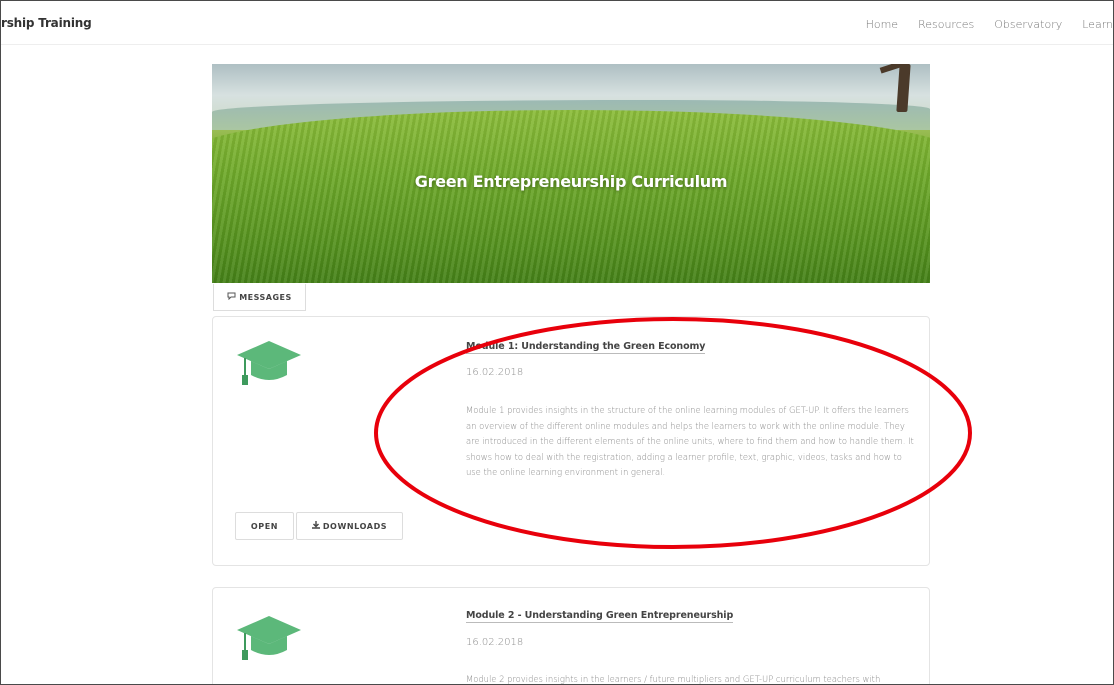  What do you see at coordinates (231, 297) in the screenshot?
I see `chat-icon` at bounding box center [231, 297].